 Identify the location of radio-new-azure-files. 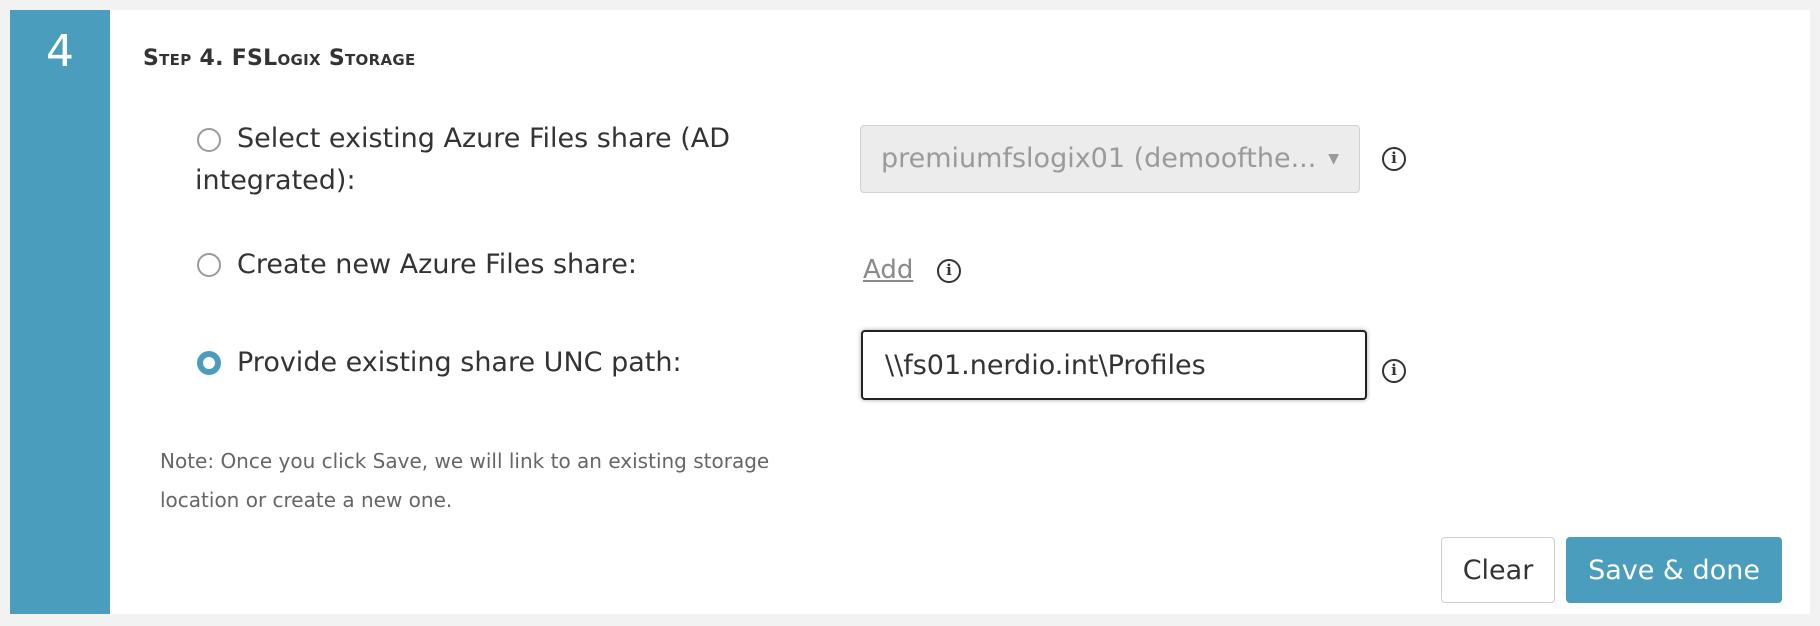
(209, 265).